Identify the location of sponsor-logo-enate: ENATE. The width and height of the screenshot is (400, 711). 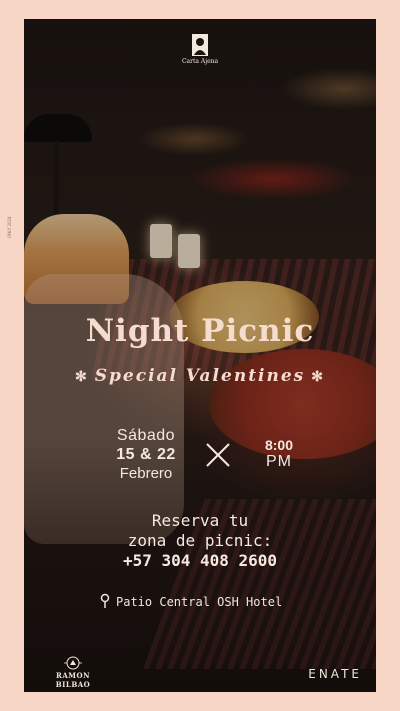
(335, 674).